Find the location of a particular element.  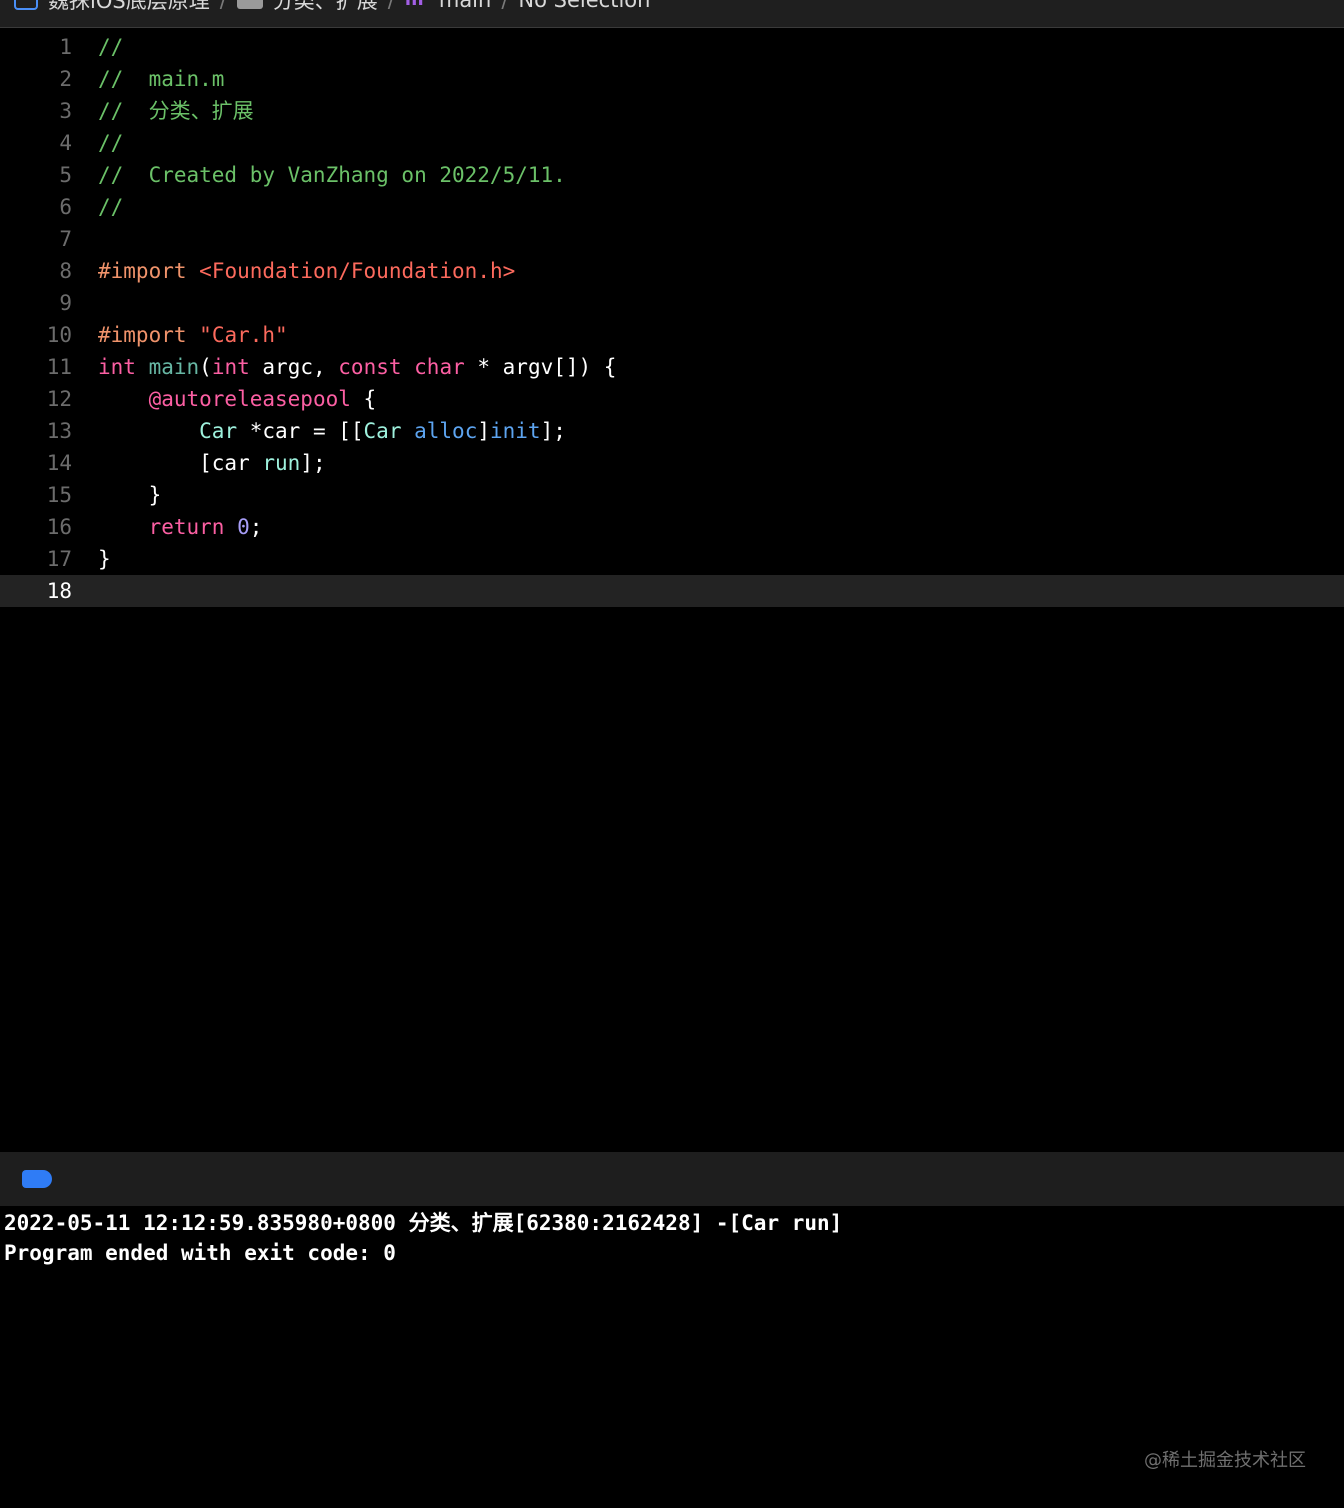

line-number: 9 is located at coordinates (65, 303).